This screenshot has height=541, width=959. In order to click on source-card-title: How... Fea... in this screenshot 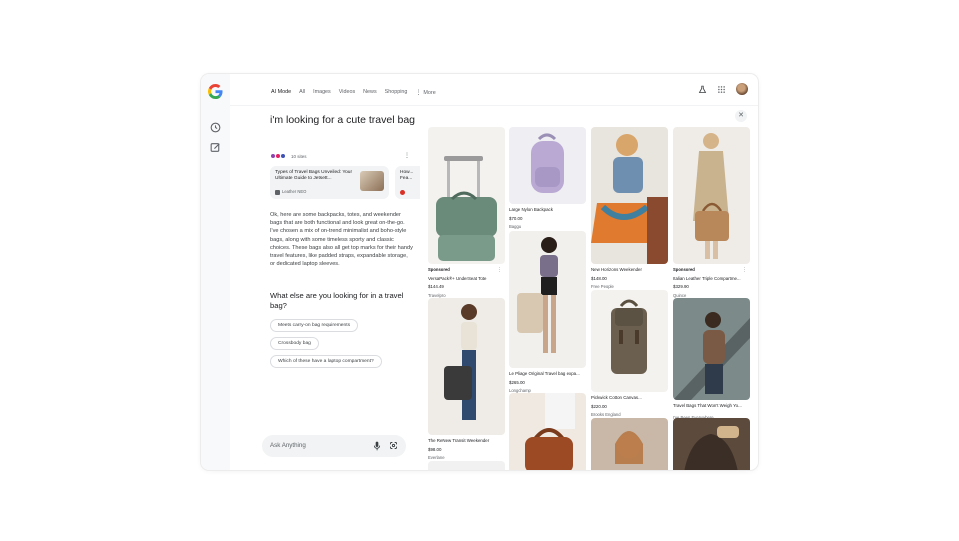, I will do `click(407, 175)`.